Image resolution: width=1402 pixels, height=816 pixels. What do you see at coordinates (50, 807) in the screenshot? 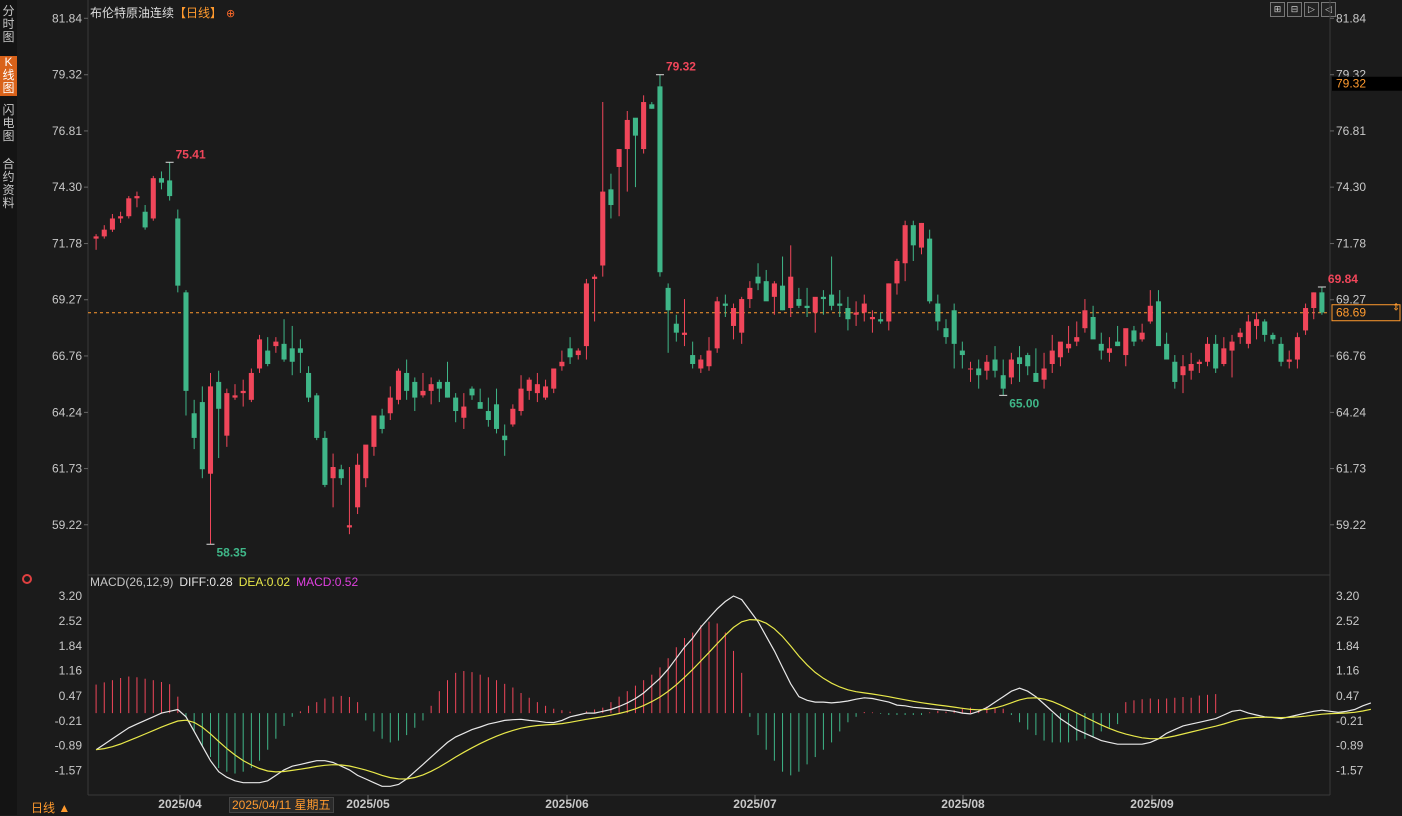
I see `period-switch: 日线 ▲` at bounding box center [50, 807].